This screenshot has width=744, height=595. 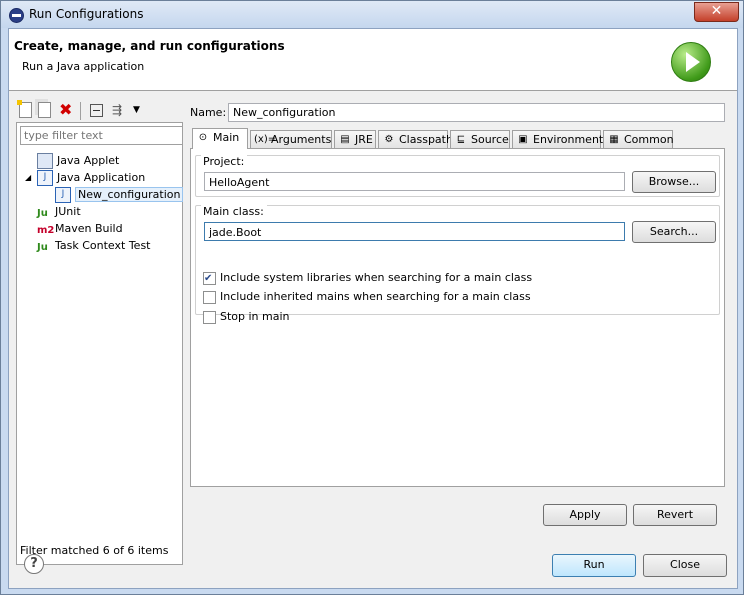 What do you see at coordinates (101, 135) in the screenshot?
I see `filter-input` at bounding box center [101, 135].